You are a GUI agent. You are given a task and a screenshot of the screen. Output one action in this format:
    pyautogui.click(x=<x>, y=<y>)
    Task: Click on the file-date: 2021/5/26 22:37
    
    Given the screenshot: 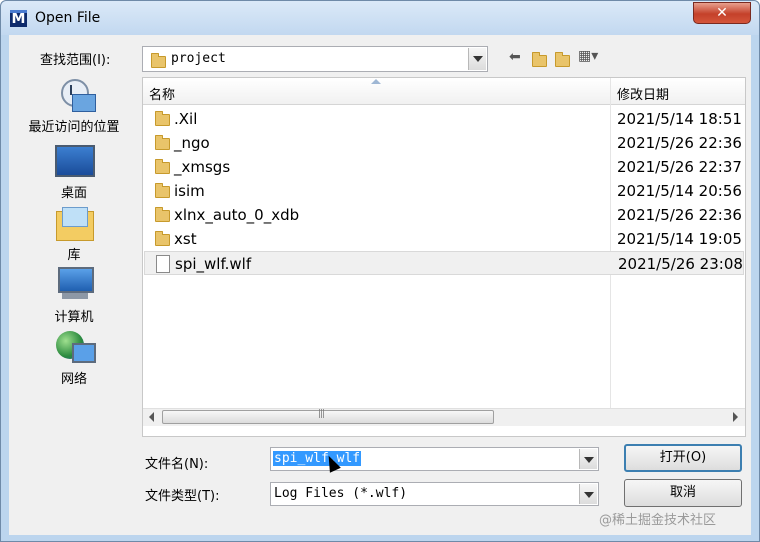 What is the action you would take?
    pyautogui.click(x=679, y=167)
    